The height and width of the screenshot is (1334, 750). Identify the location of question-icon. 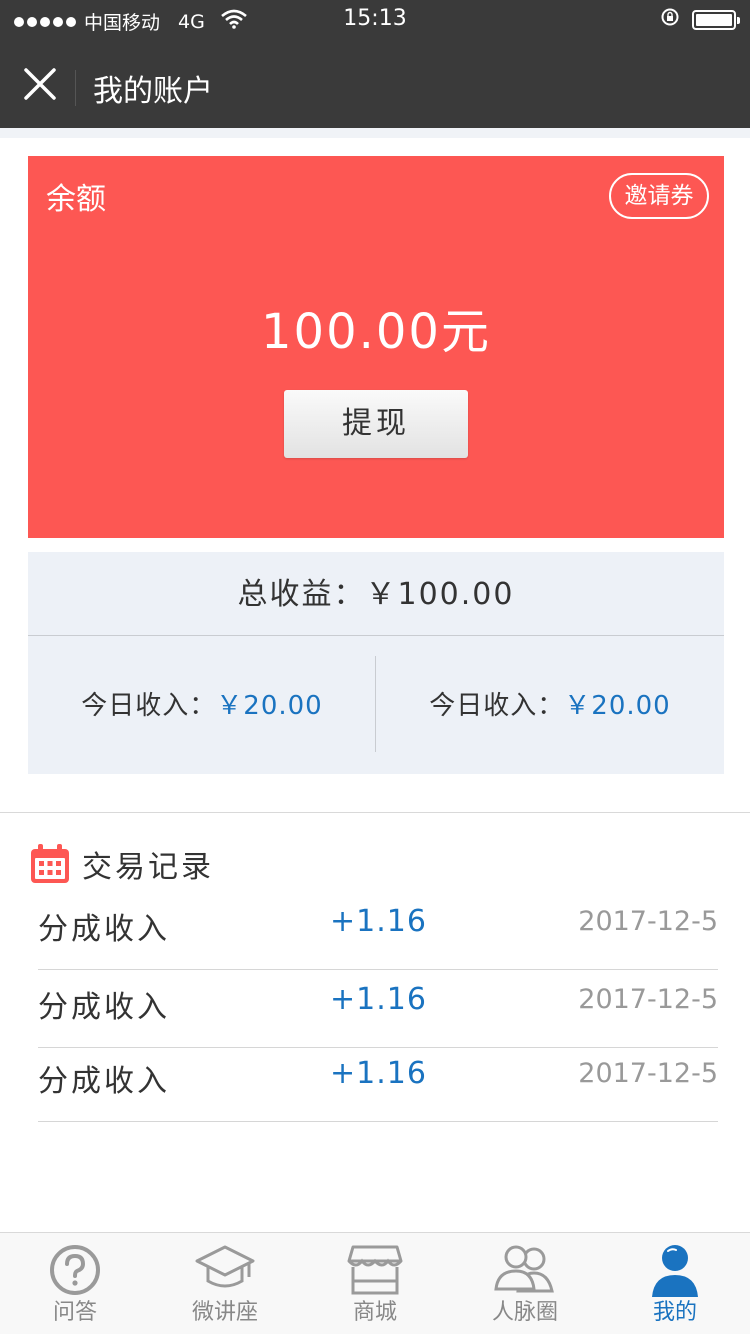
(75, 1270).